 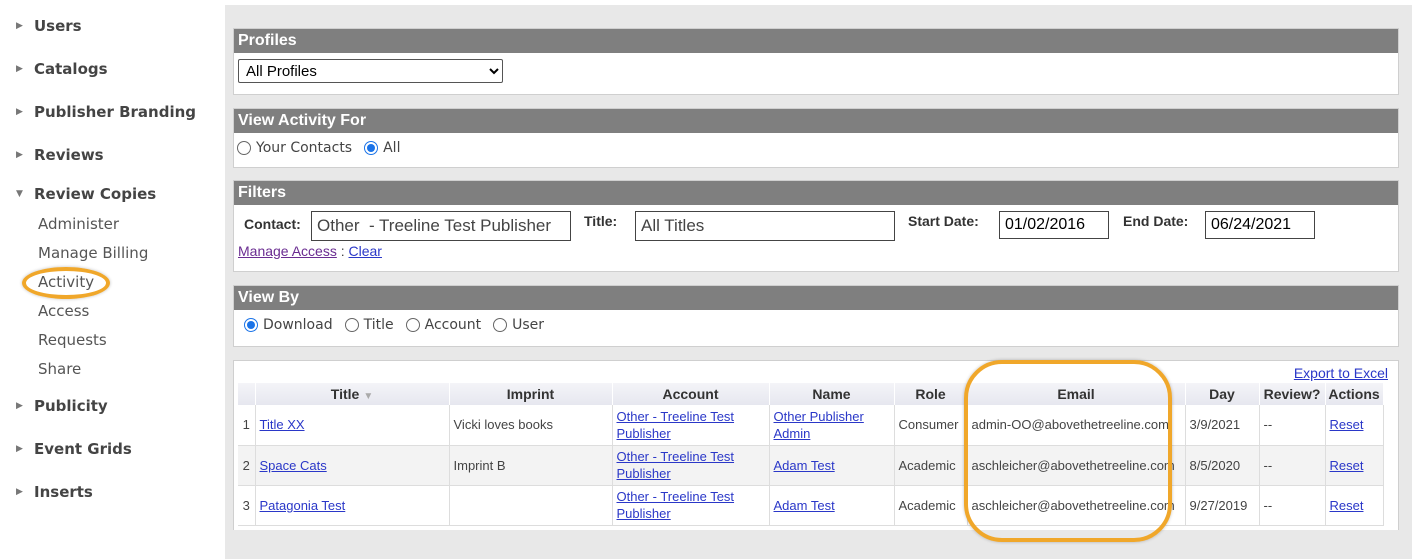 What do you see at coordinates (62, 69) in the screenshot?
I see `sidebar-item-catalogs: ▶ Catalogs` at bounding box center [62, 69].